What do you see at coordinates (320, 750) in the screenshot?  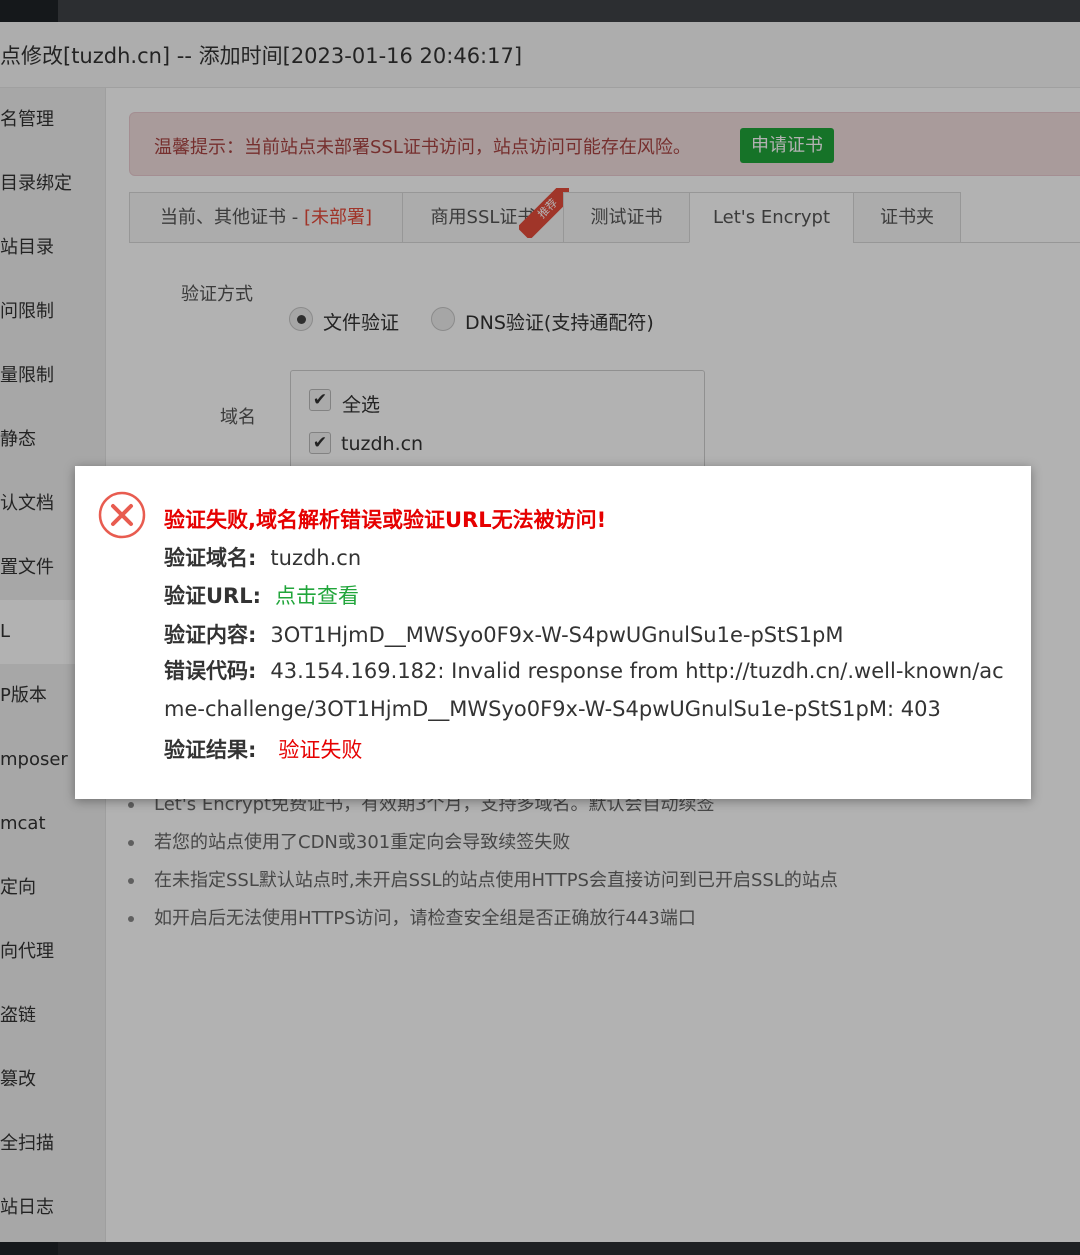 I see `verify-result-value: 验证失败` at bounding box center [320, 750].